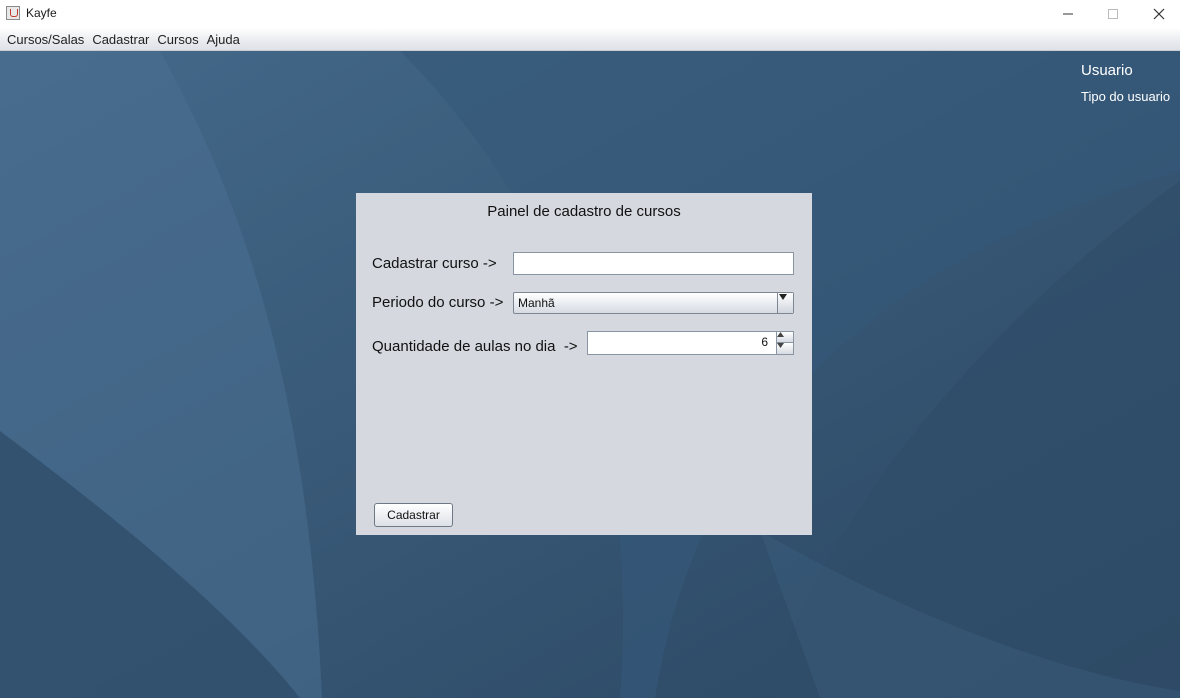  What do you see at coordinates (13, 13) in the screenshot?
I see `java-app-icon` at bounding box center [13, 13].